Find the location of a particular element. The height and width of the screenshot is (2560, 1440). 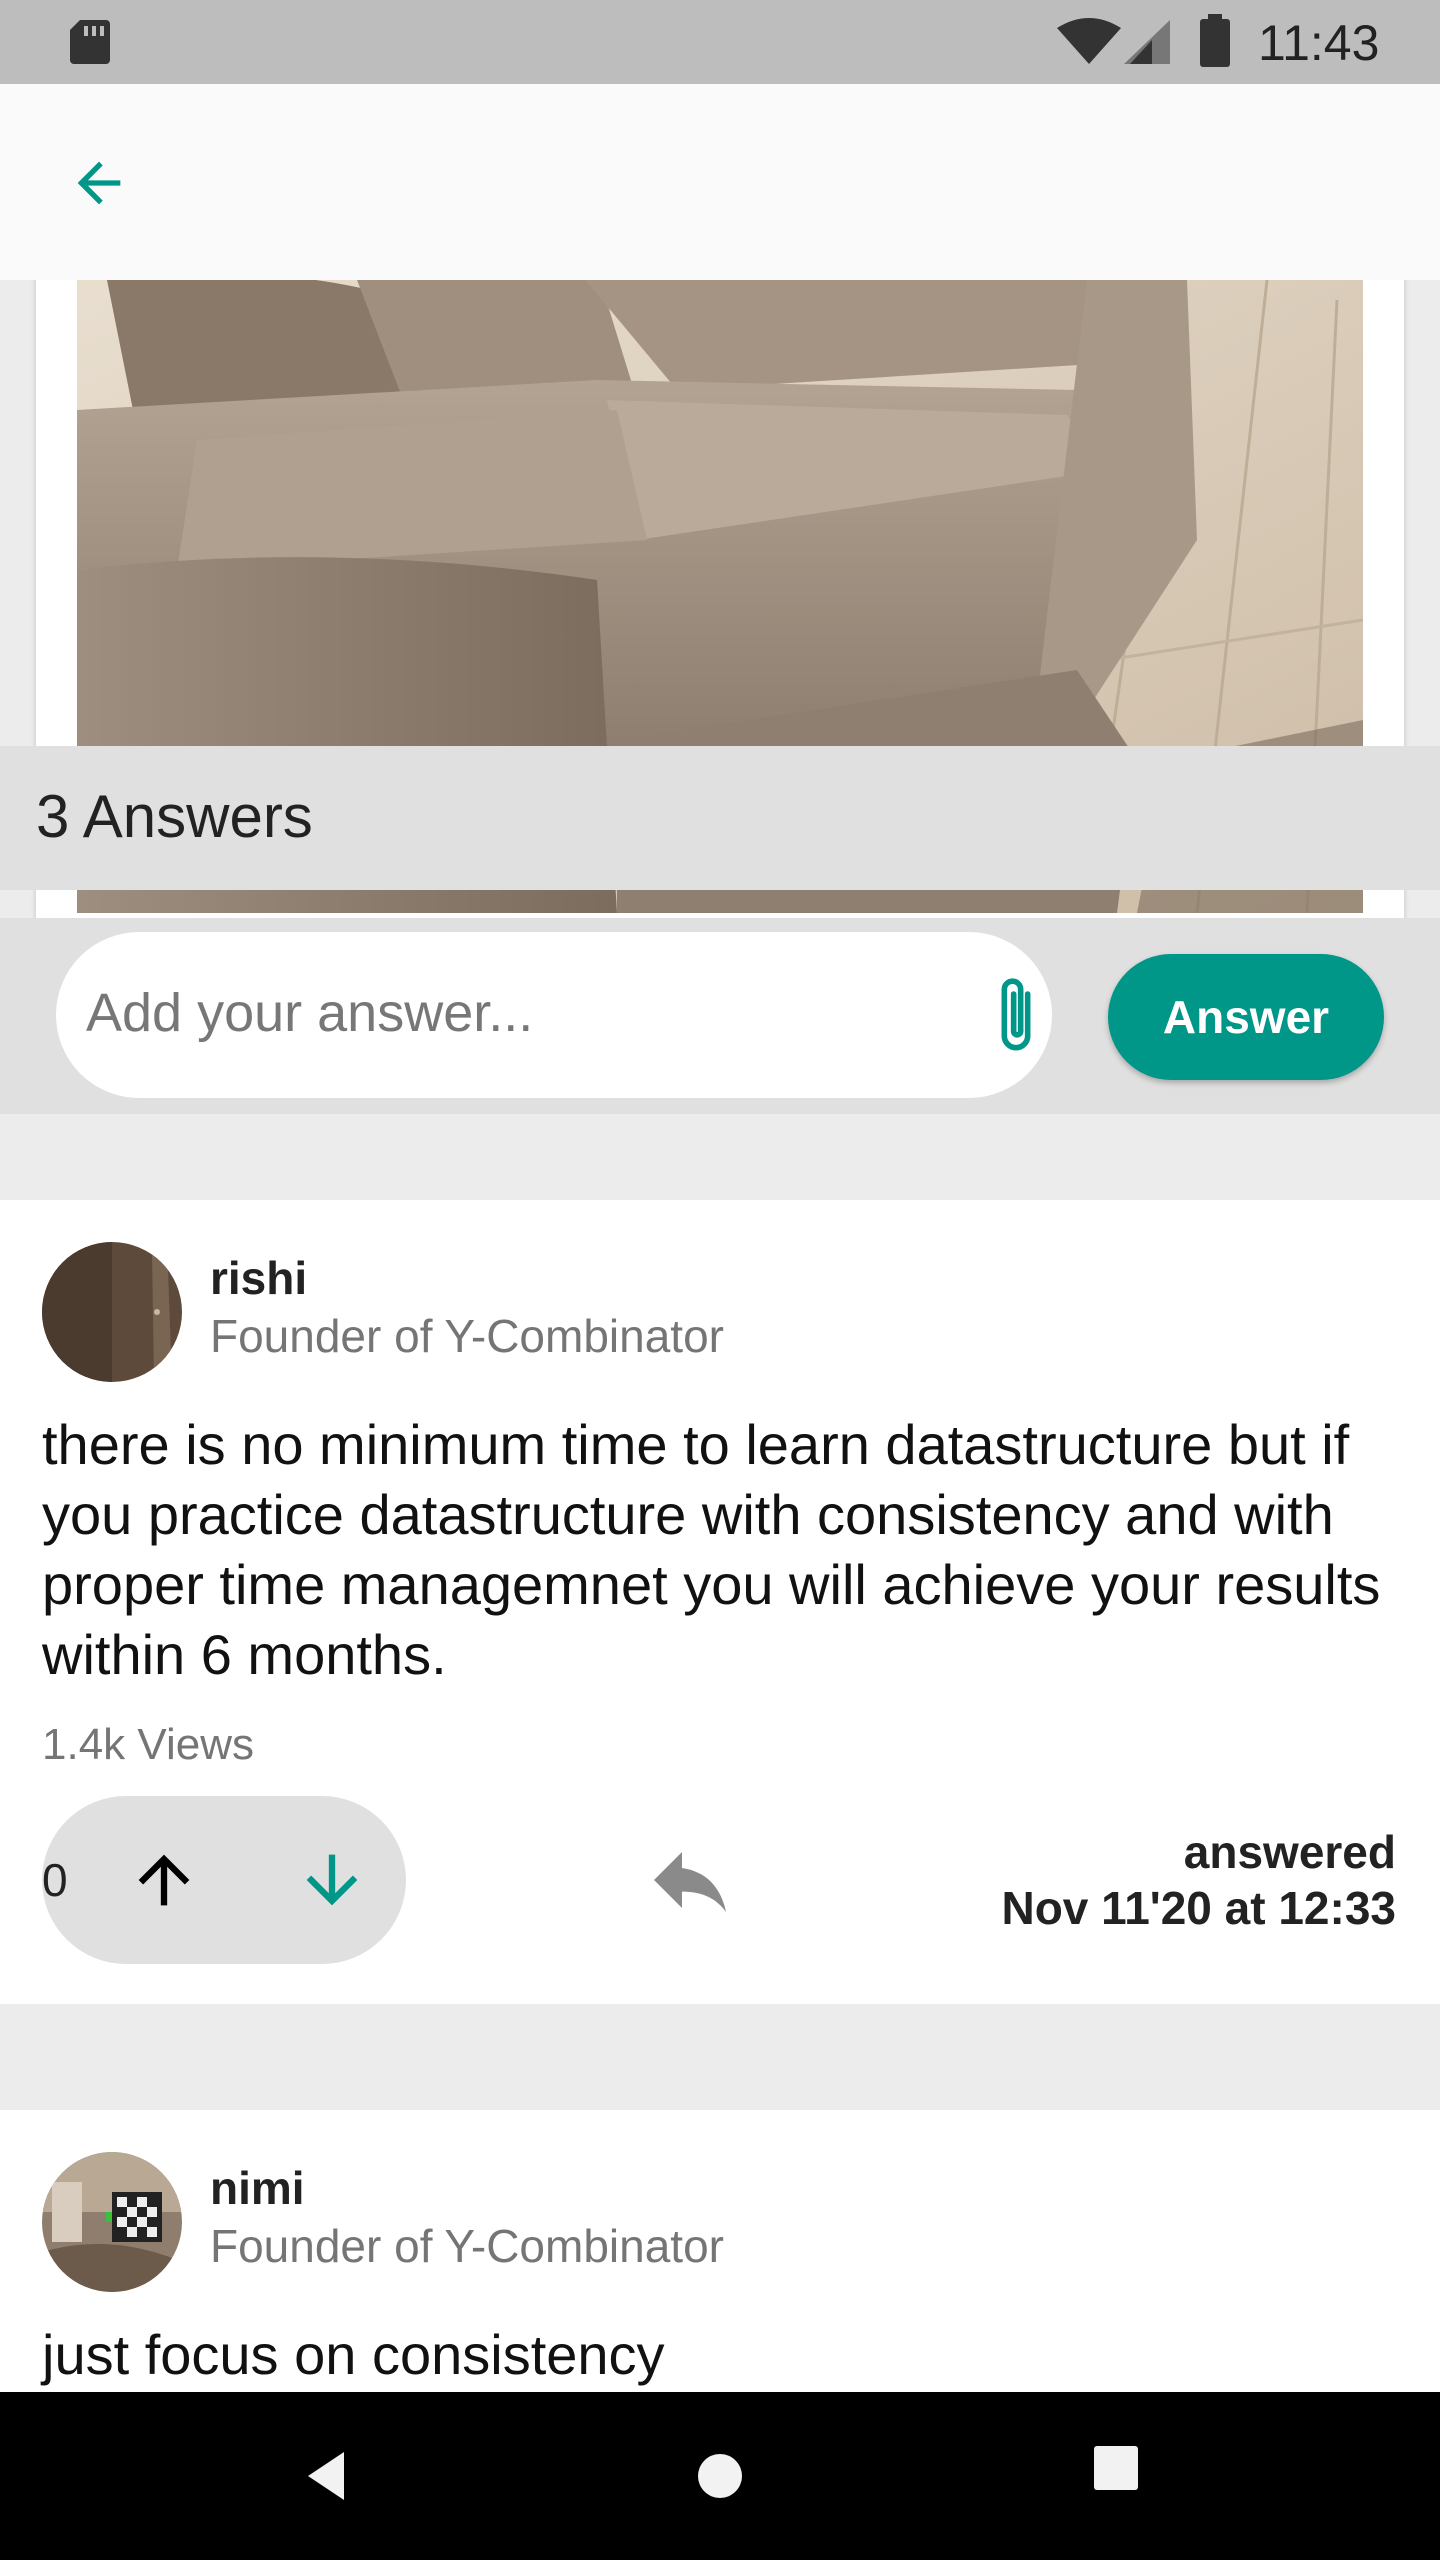

view-count: 1.4k Views is located at coordinates (148, 1744).